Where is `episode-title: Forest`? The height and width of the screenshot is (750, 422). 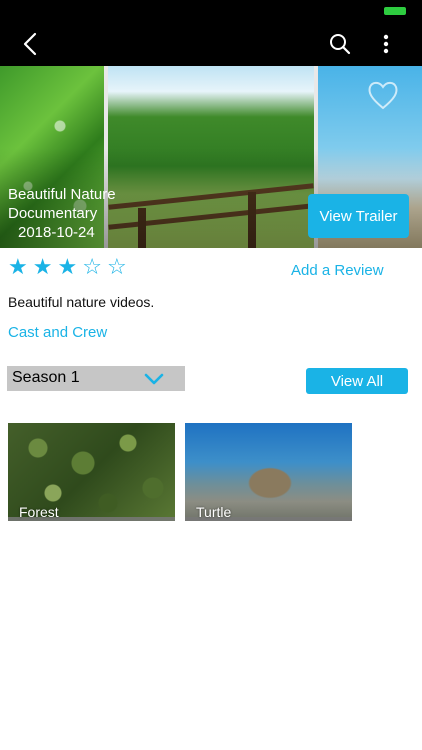 episode-title: Forest is located at coordinates (39, 512).